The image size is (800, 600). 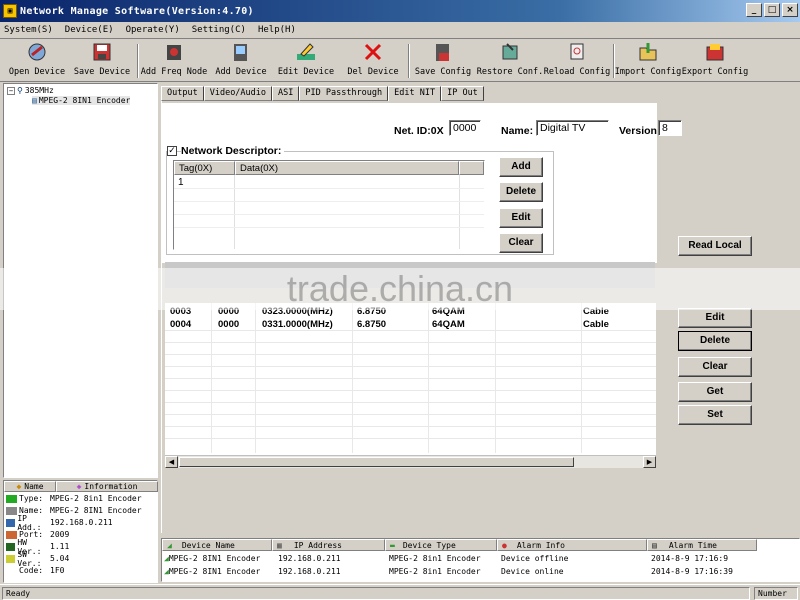 I want to click on del-device-button: Del Device, so click(x=373, y=61).